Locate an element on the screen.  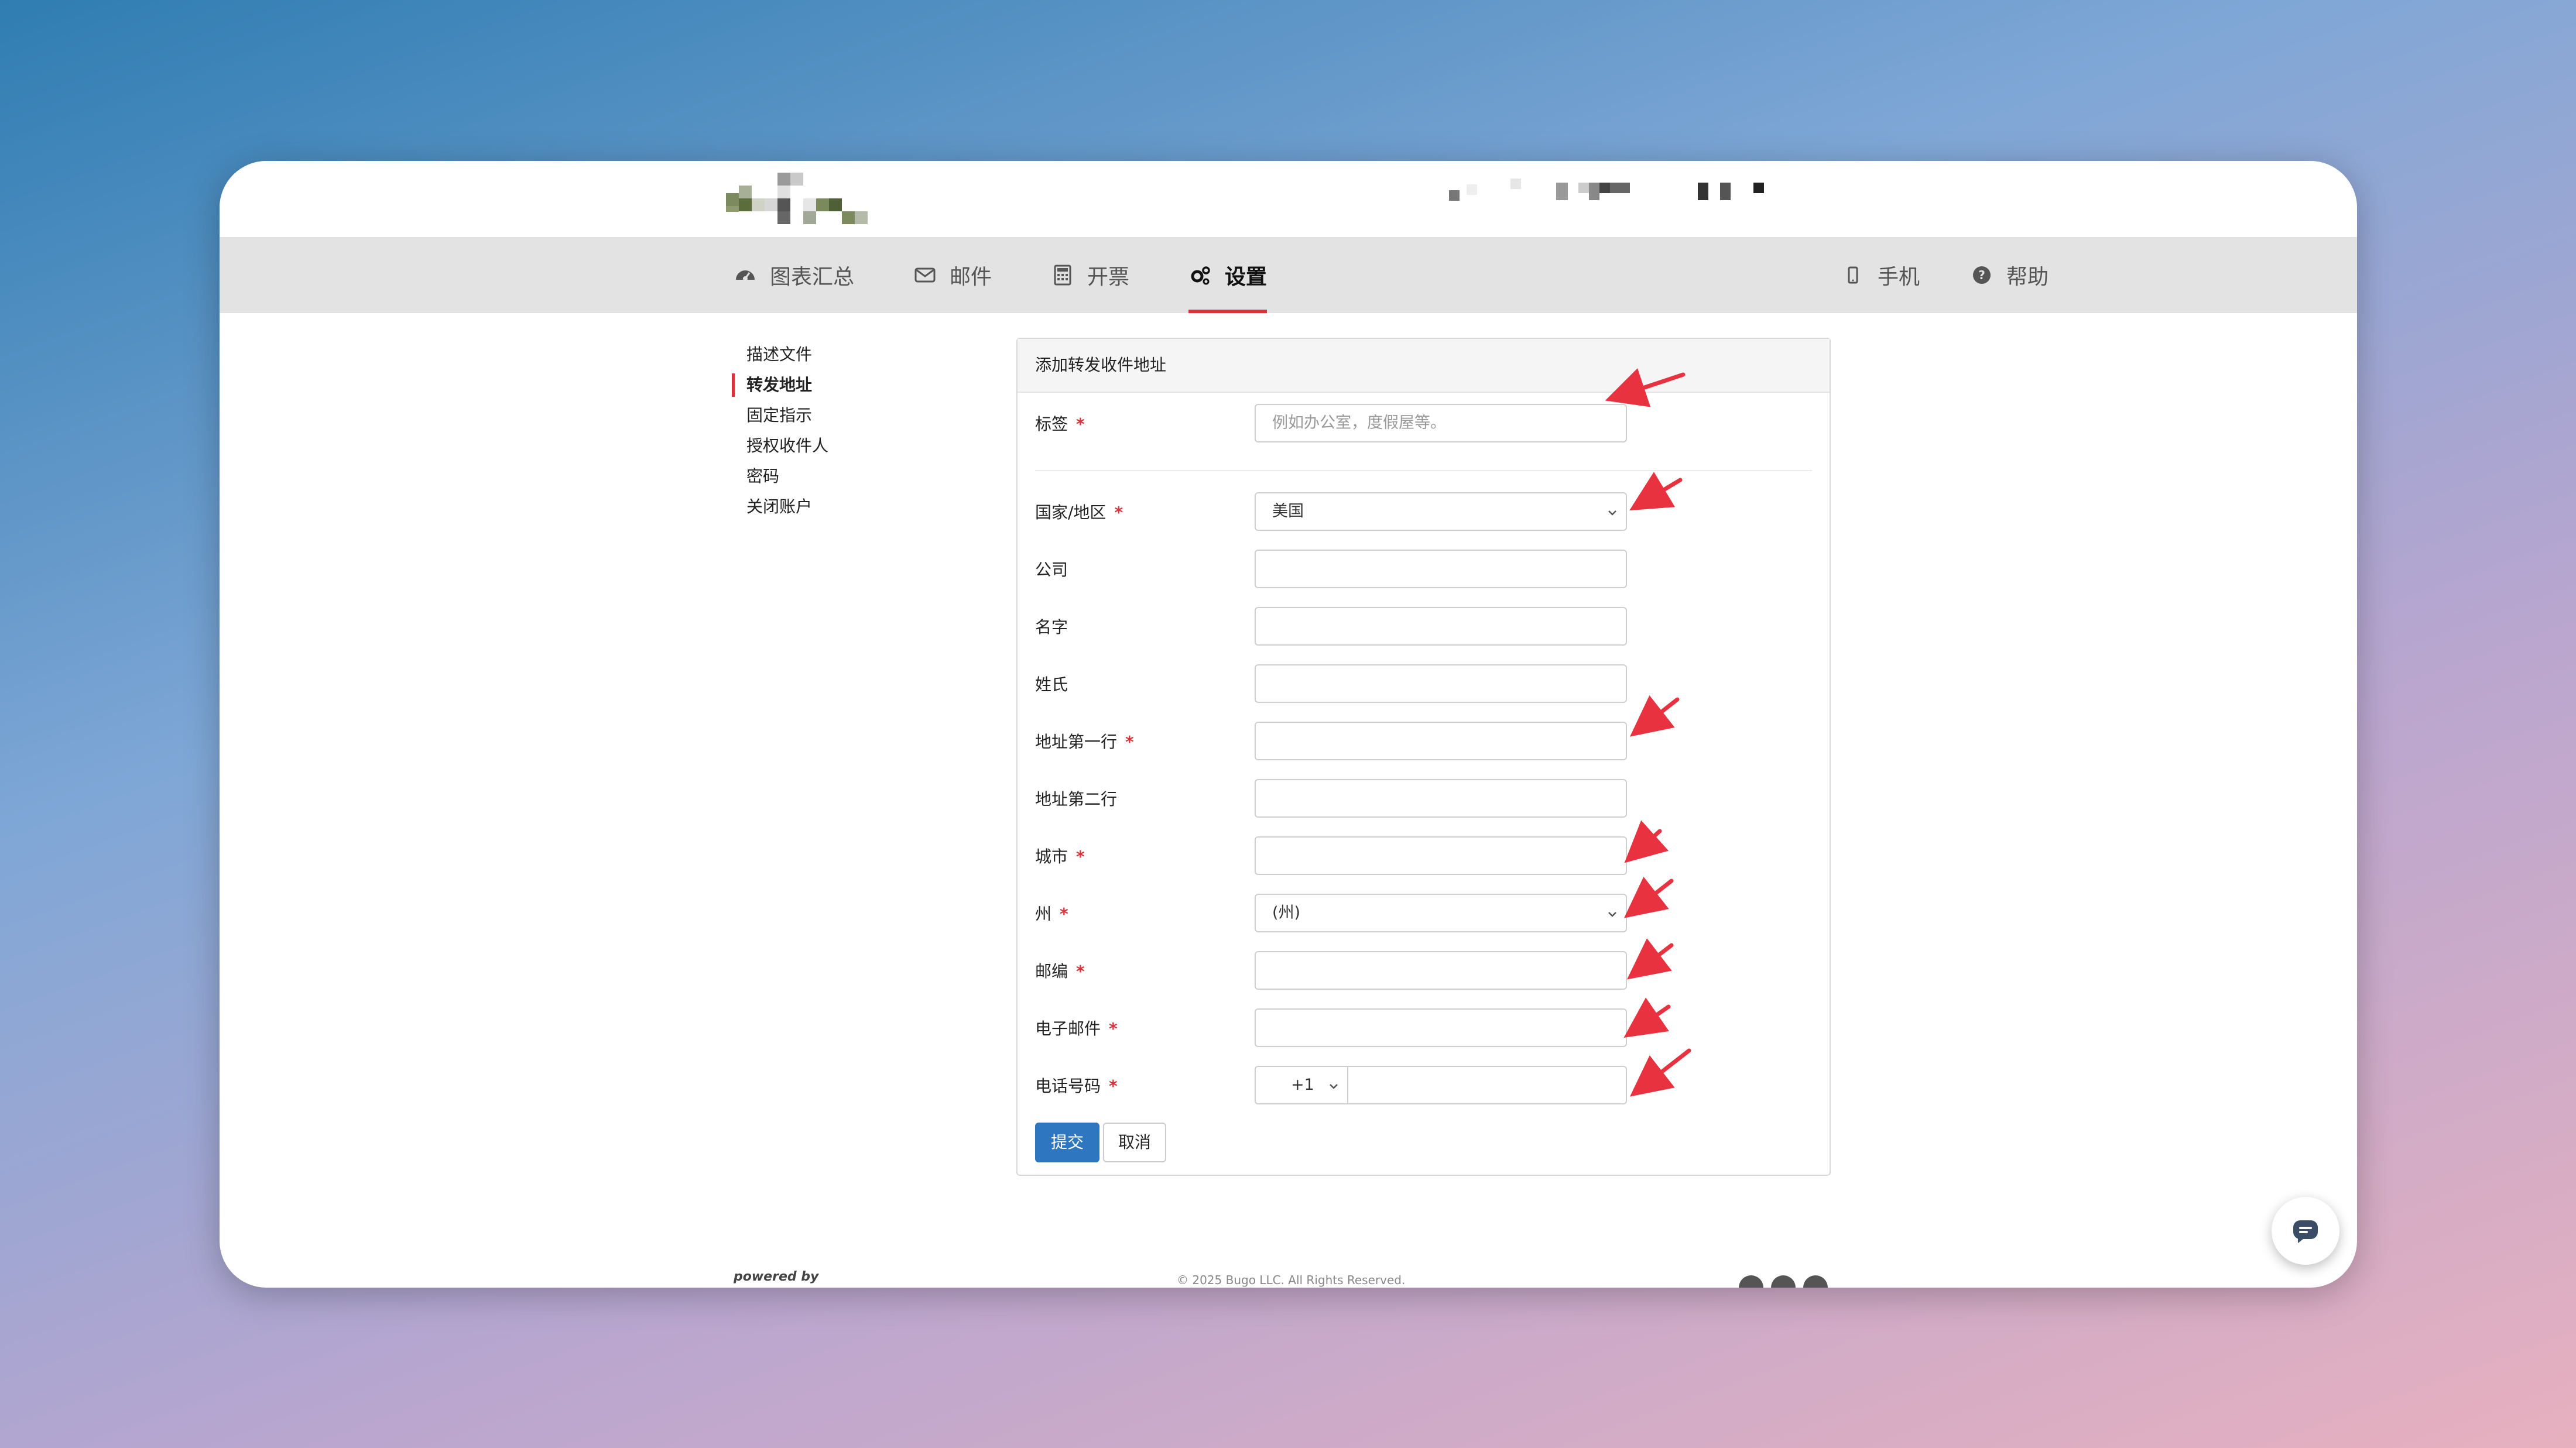
email-row: 电子邮件 * is located at coordinates (1424, 1029).